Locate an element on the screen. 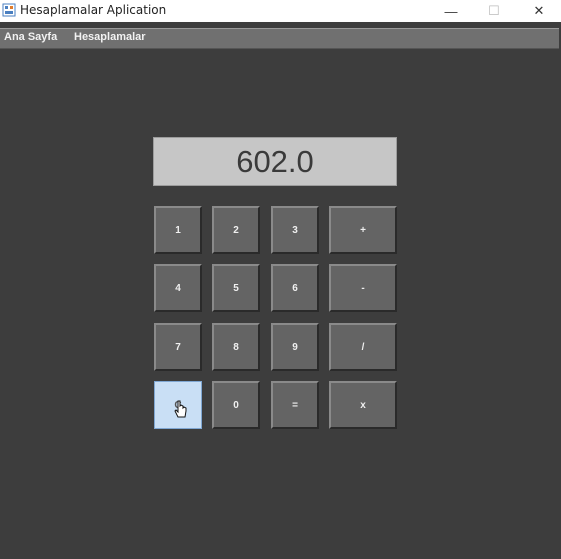 This screenshot has width=561, height=559. key-minus: - is located at coordinates (363, 288).